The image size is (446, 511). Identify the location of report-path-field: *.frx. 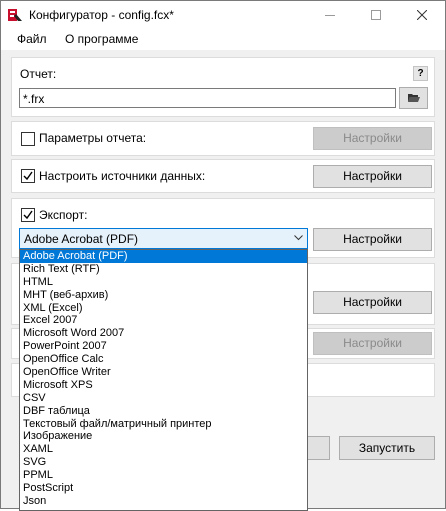
(207, 98).